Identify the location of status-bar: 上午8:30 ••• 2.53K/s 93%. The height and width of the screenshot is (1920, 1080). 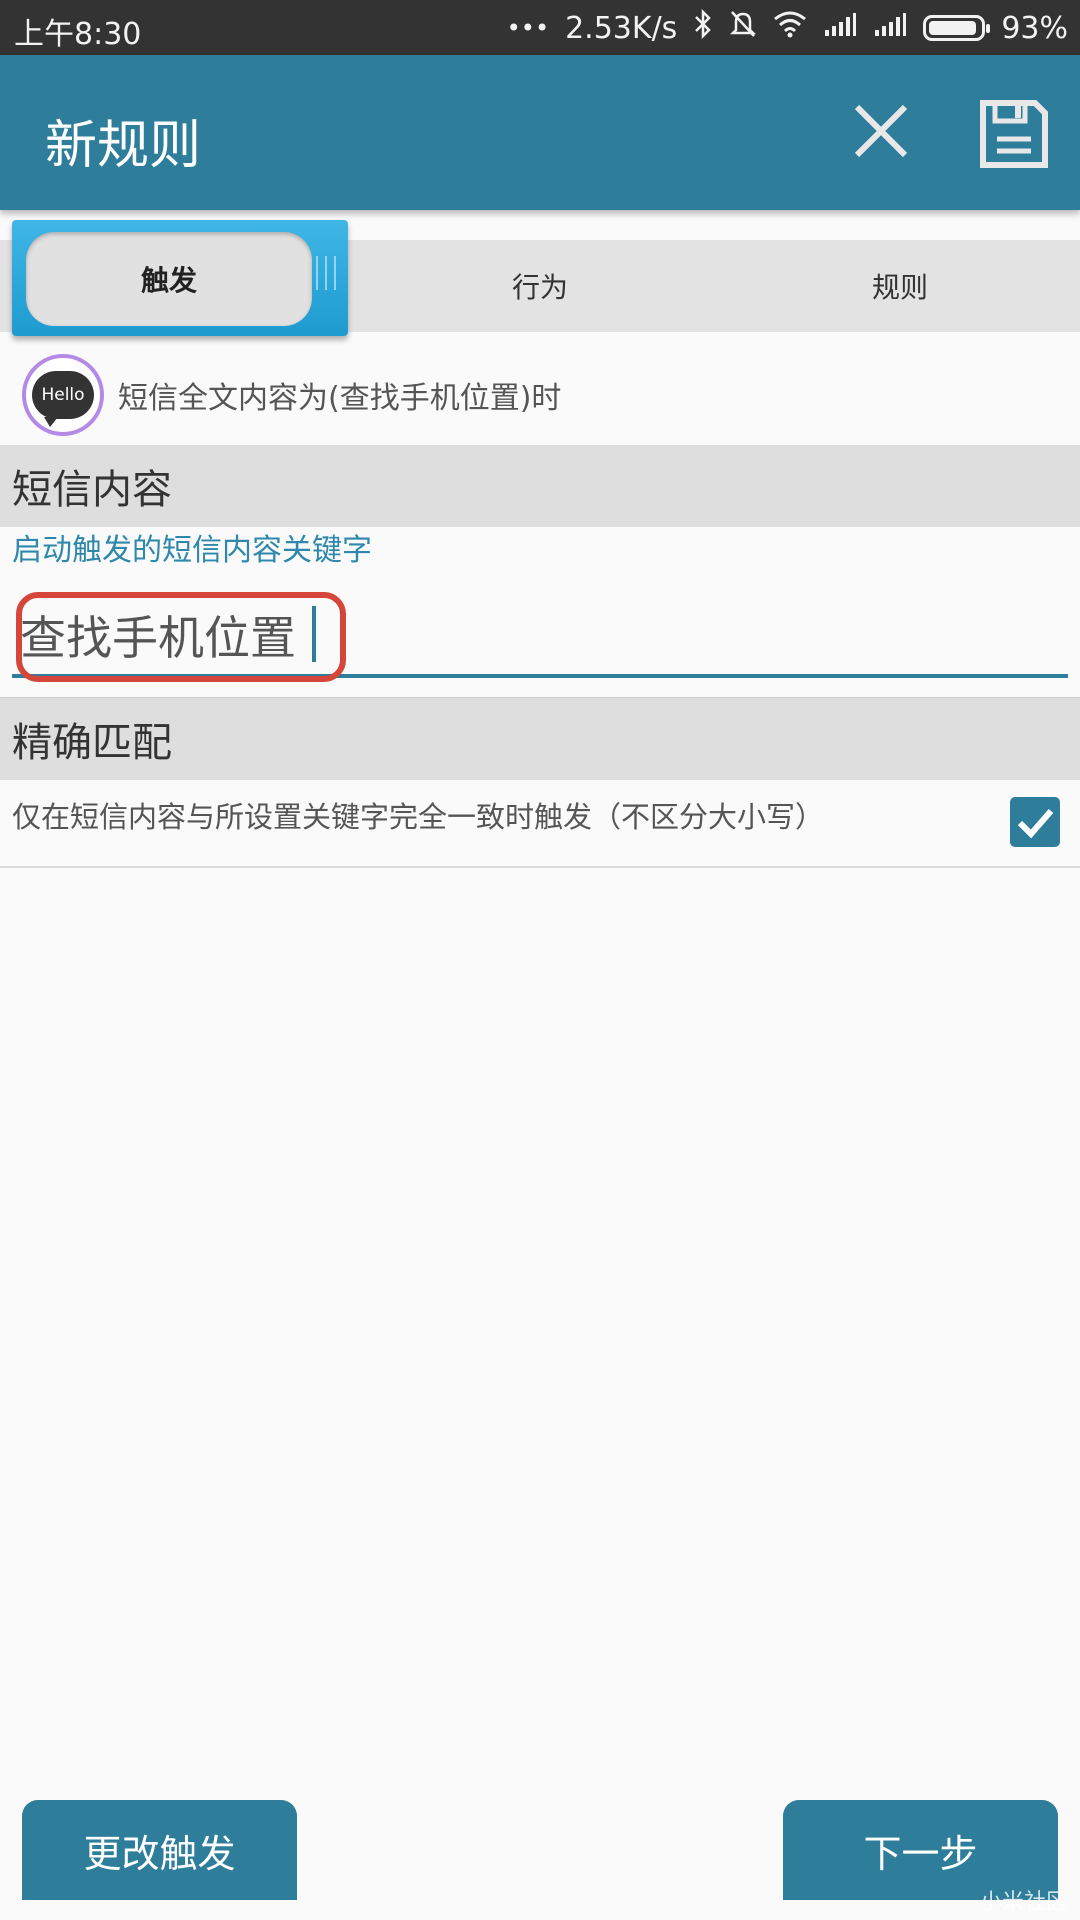
(540, 27).